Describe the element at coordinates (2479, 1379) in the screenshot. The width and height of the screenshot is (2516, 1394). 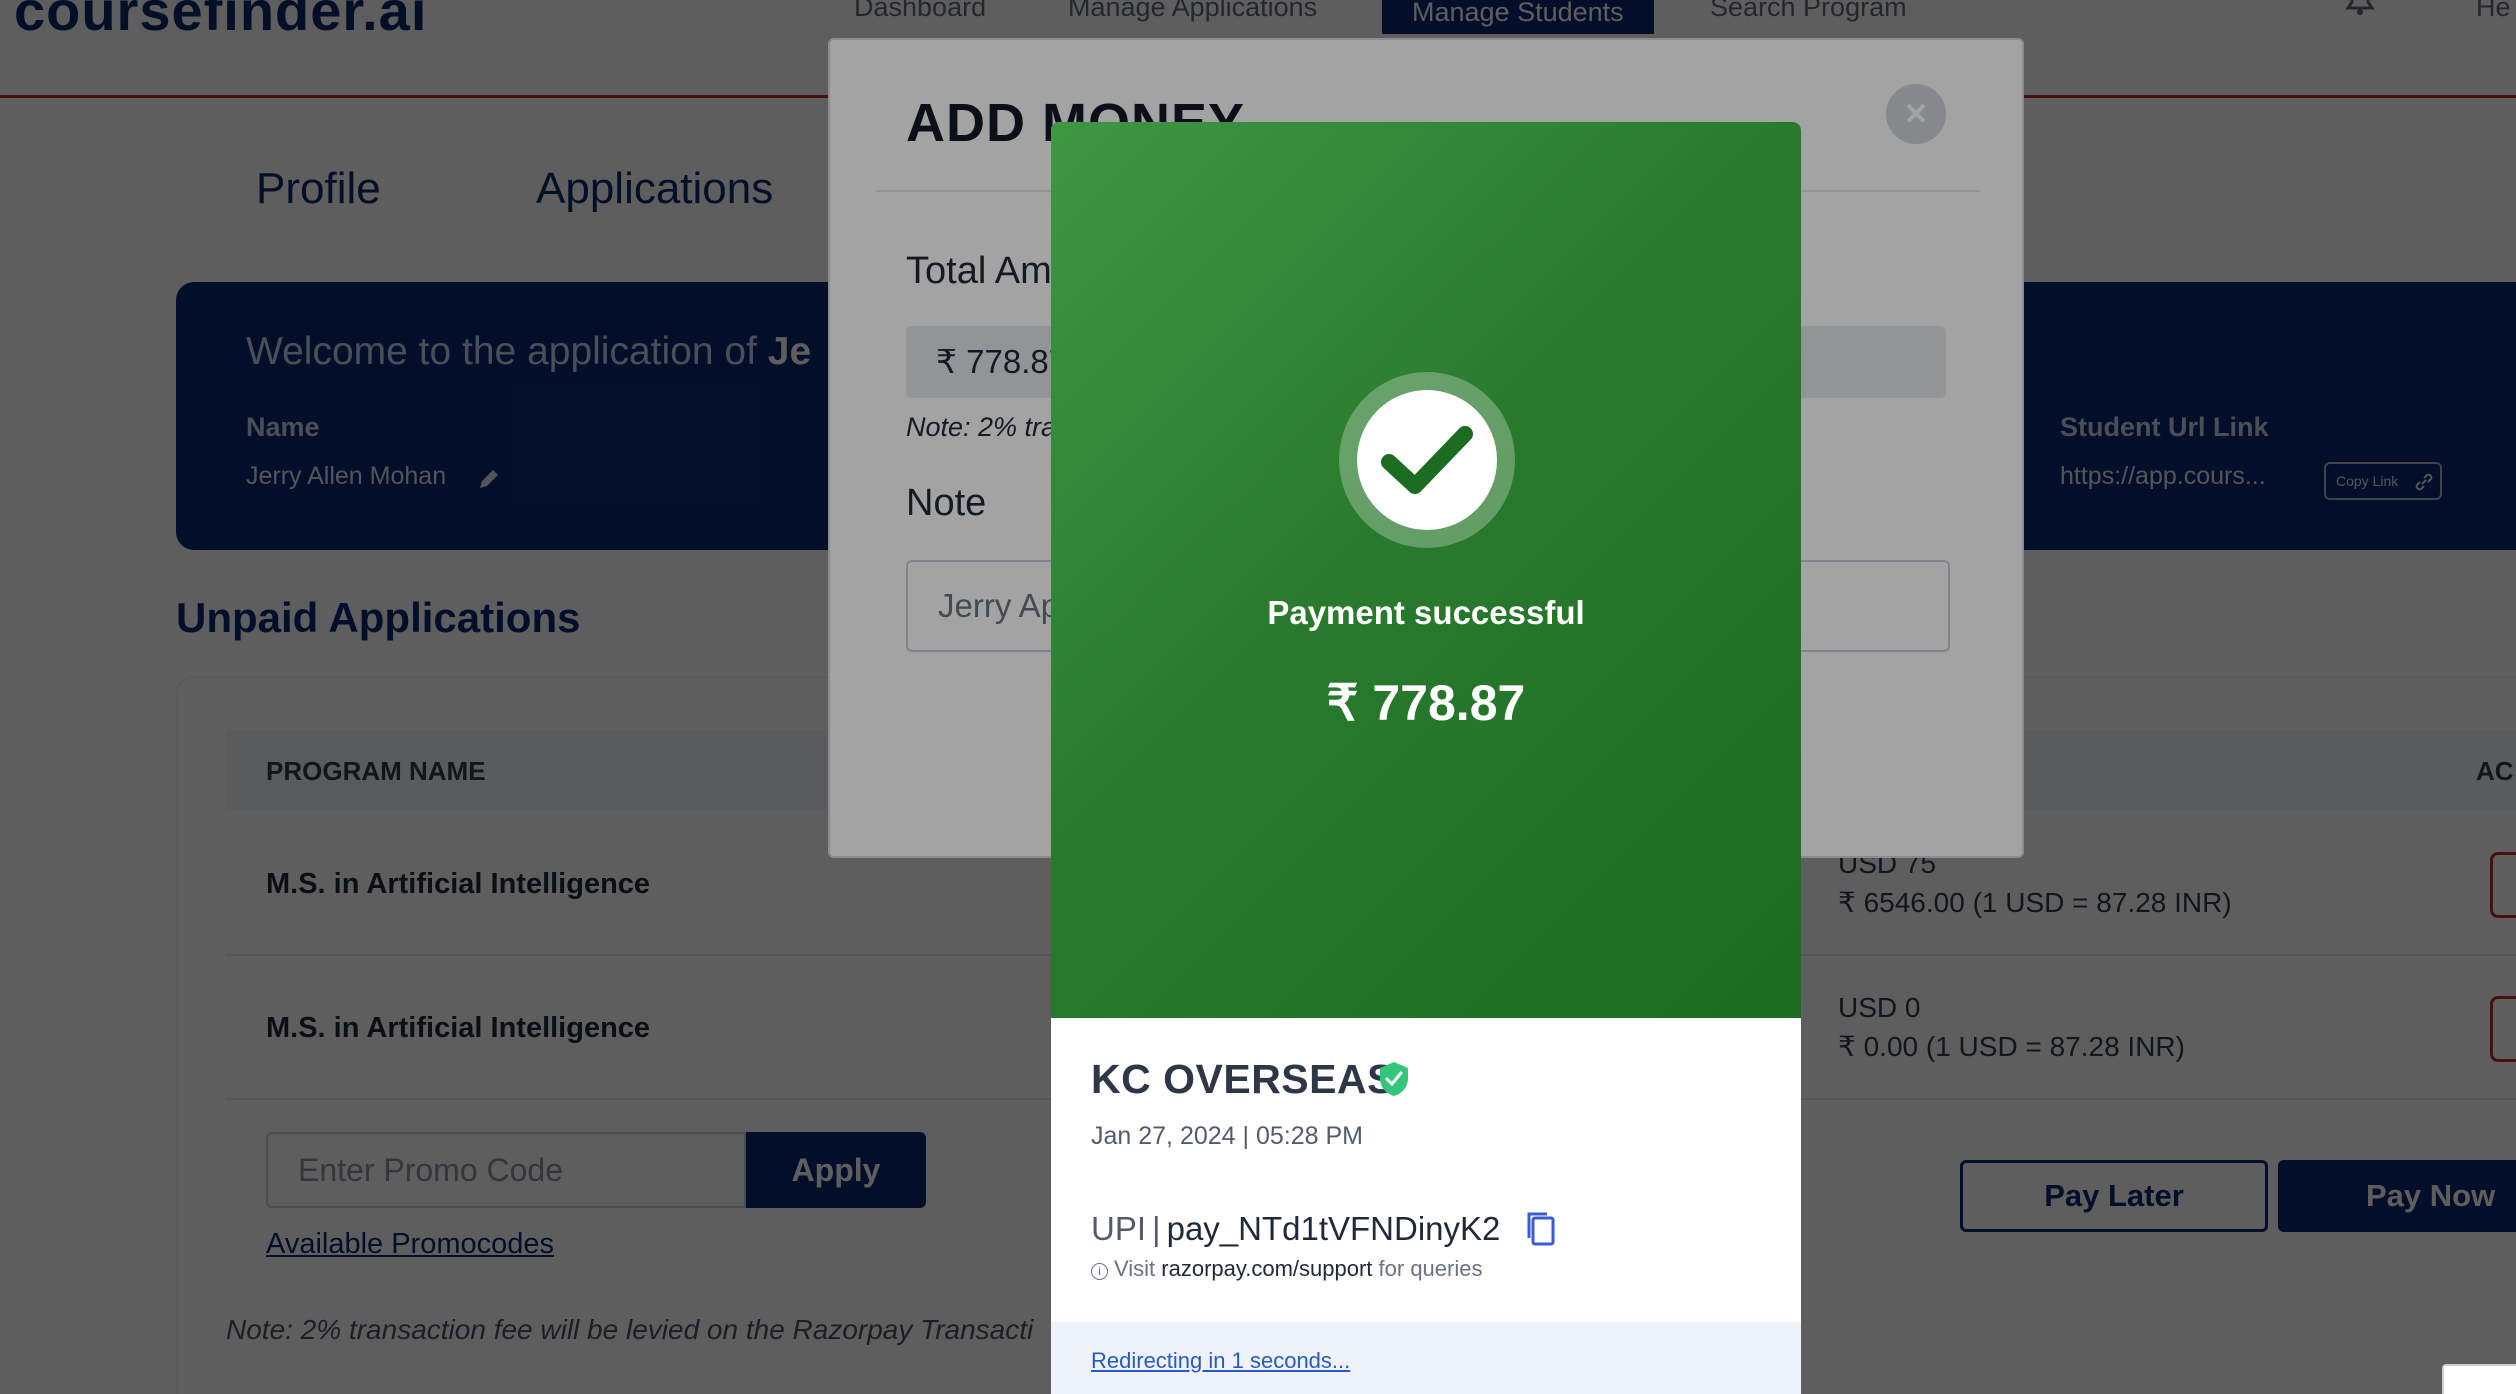
I see `corner-widget` at that location.